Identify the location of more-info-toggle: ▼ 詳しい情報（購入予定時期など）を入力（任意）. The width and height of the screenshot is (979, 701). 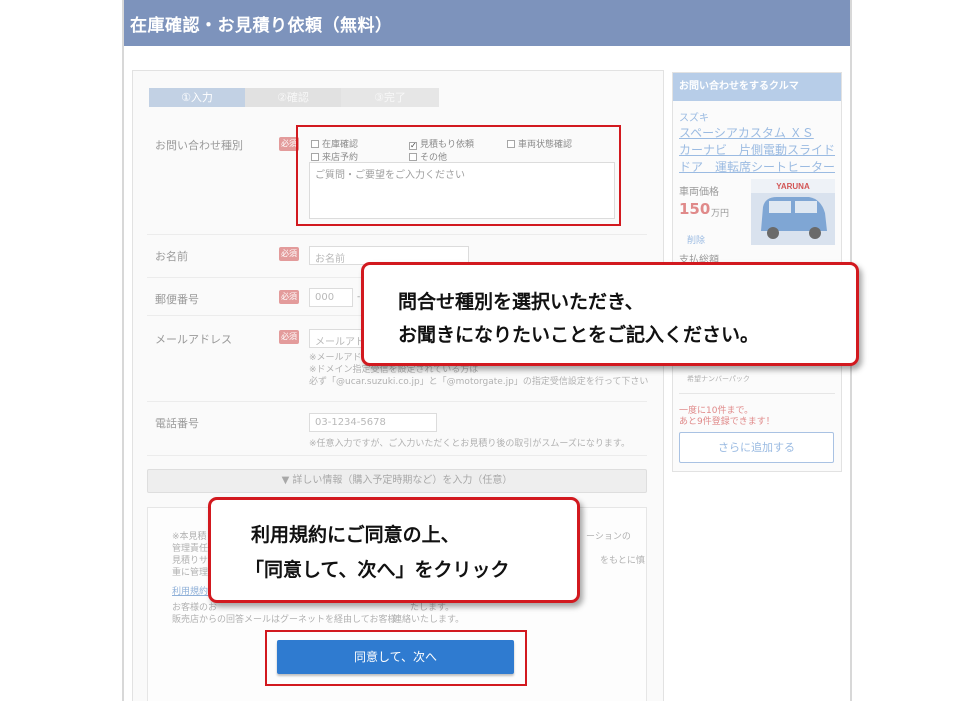
(397, 481).